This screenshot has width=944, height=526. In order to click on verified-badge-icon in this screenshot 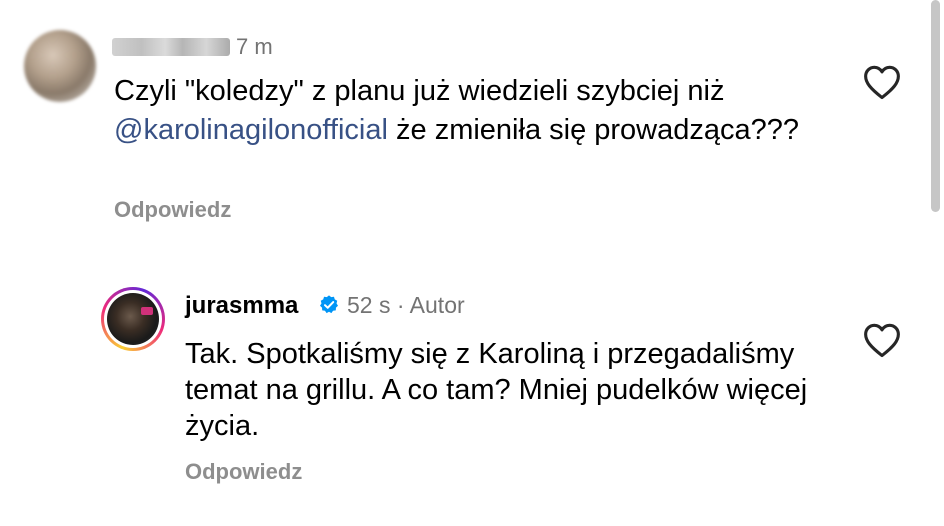, I will do `click(329, 304)`.